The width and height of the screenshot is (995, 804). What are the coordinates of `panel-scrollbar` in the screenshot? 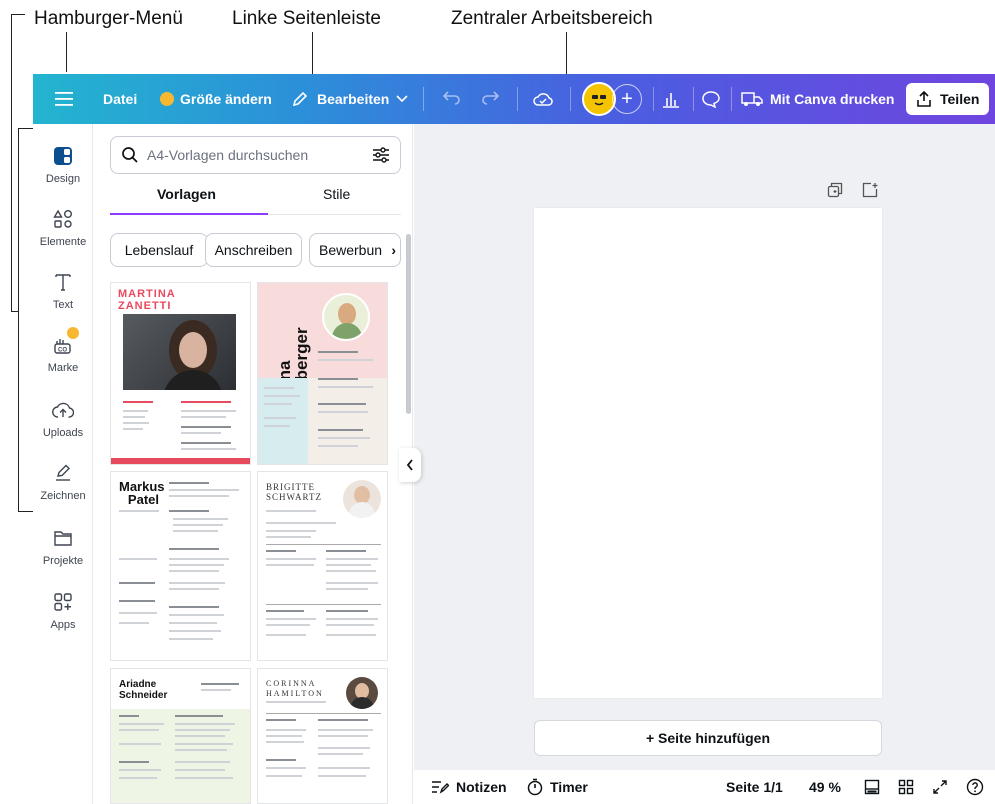 It's located at (408, 324).